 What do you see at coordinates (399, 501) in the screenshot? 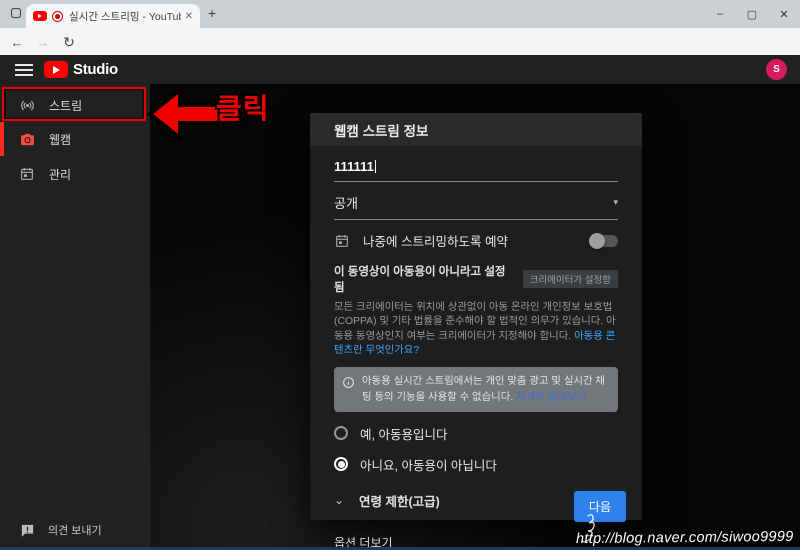
I see `age-restriction-label: 연령 제한(고급)` at bounding box center [399, 501].